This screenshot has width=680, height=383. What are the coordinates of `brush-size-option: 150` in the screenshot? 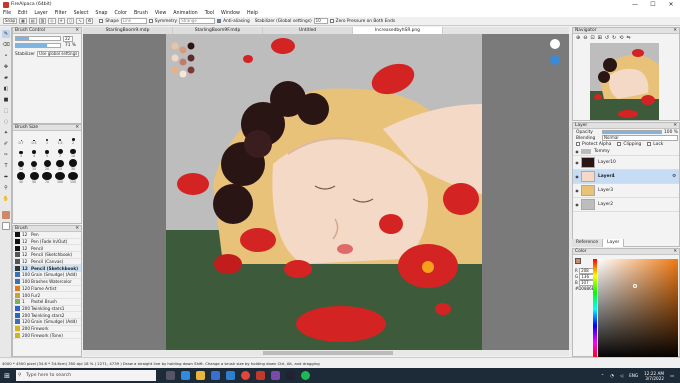 It's located at (73, 178).